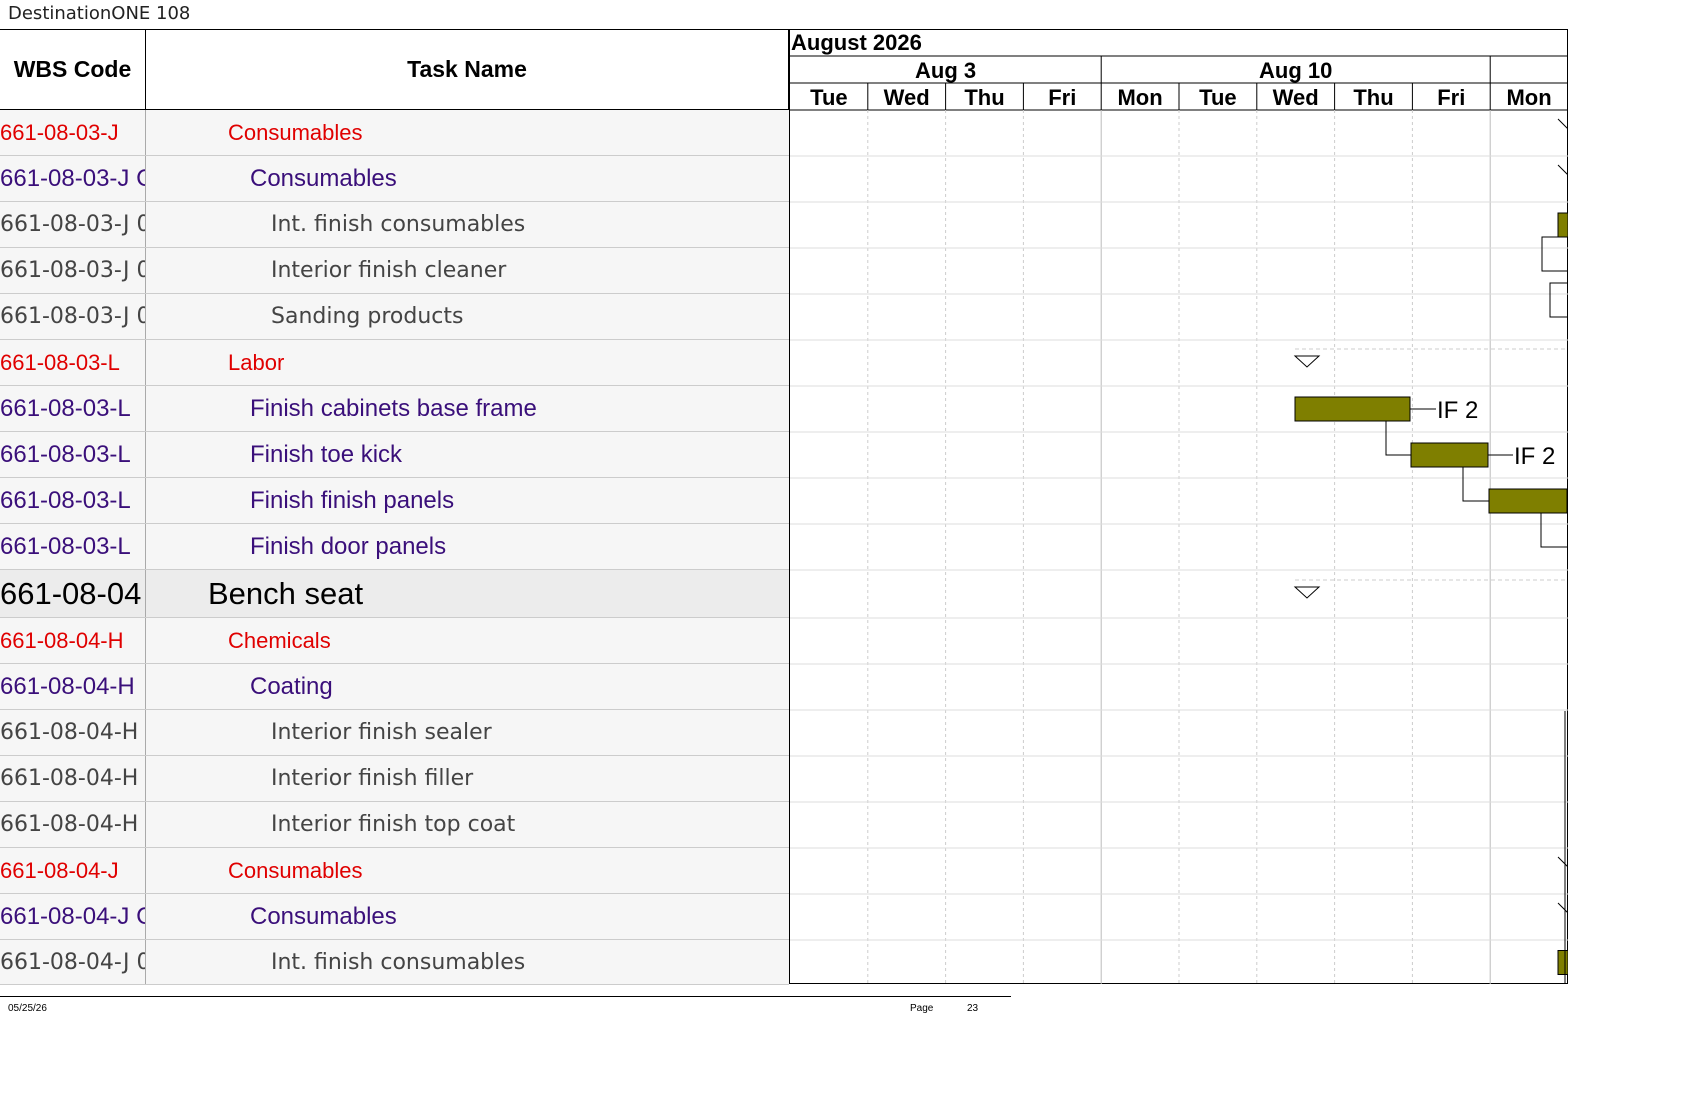 Image resolution: width=1687 pixels, height=1097 pixels. I want to click on timescale-month: August 2026, so click(856, 42).